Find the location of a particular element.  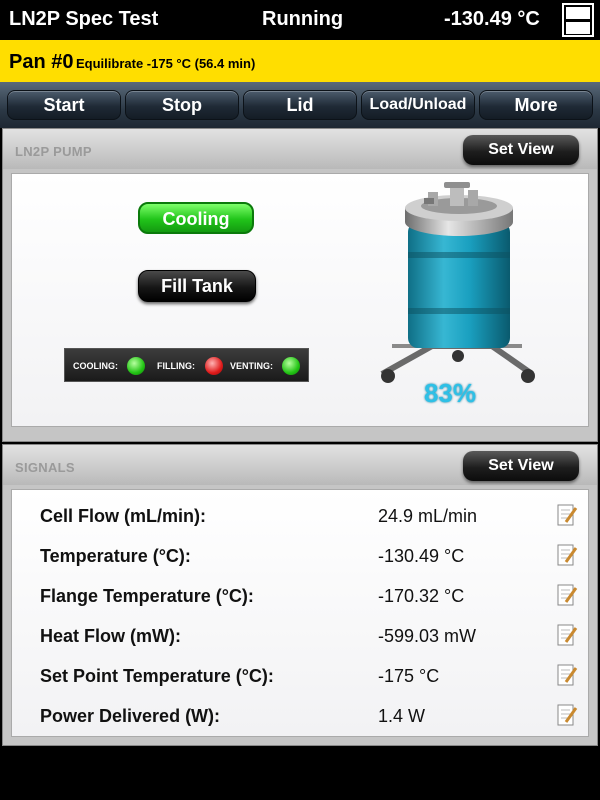

signal-value: -170.32 °C is located at coordinates (421, 596).